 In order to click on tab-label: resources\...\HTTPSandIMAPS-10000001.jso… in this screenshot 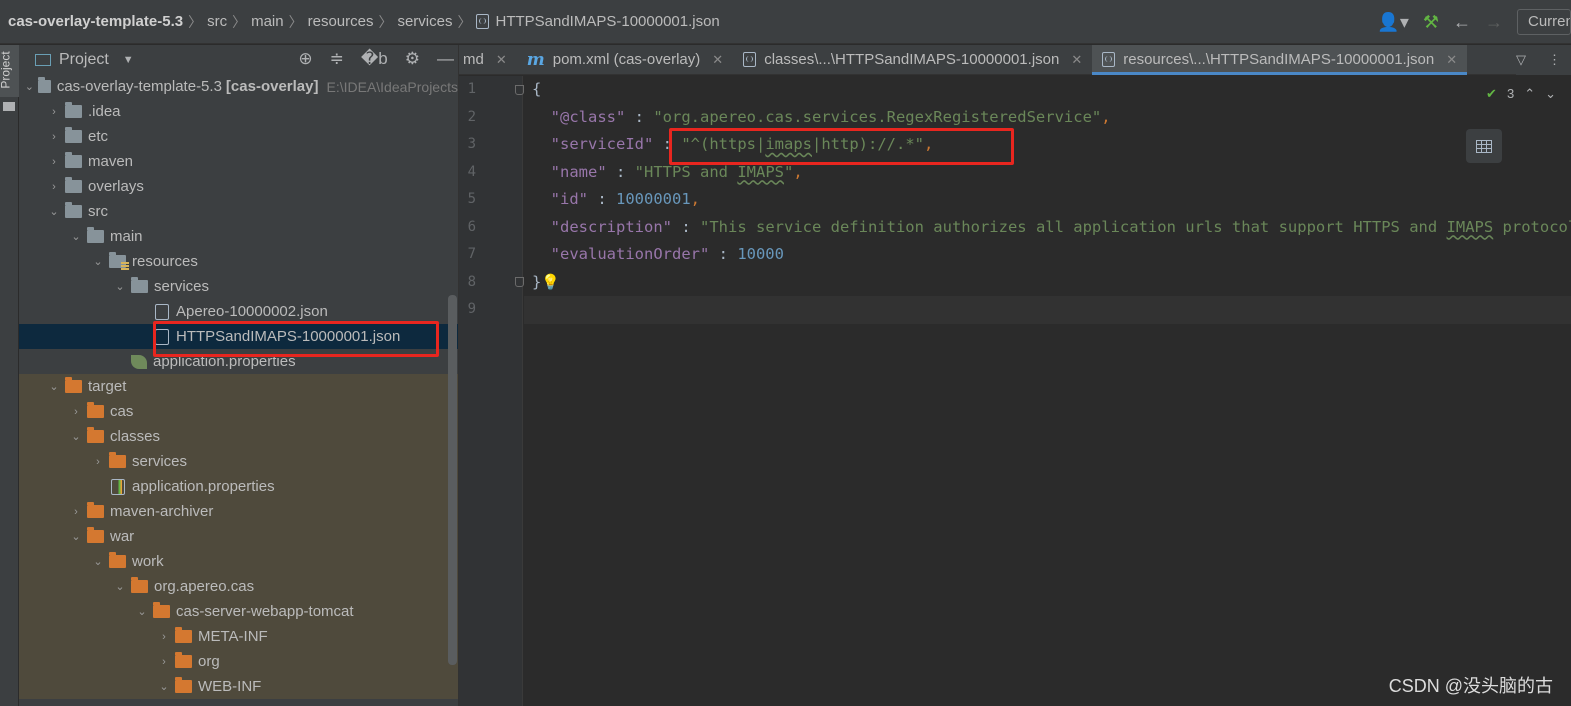, I will do `click(1279, 59)`.